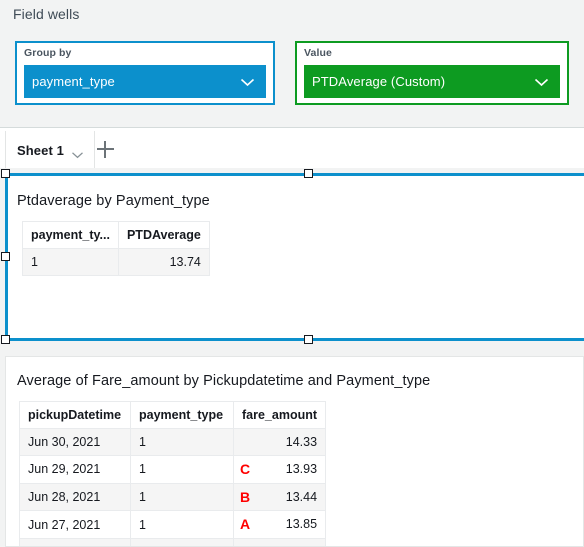 Image resolution: width=584 pixels, height=547 pixels. What do you see at coordinates (182, 415) in the screenshot?
I see `column-header-payment-type: payment_type` at bounding box center [182, 415].